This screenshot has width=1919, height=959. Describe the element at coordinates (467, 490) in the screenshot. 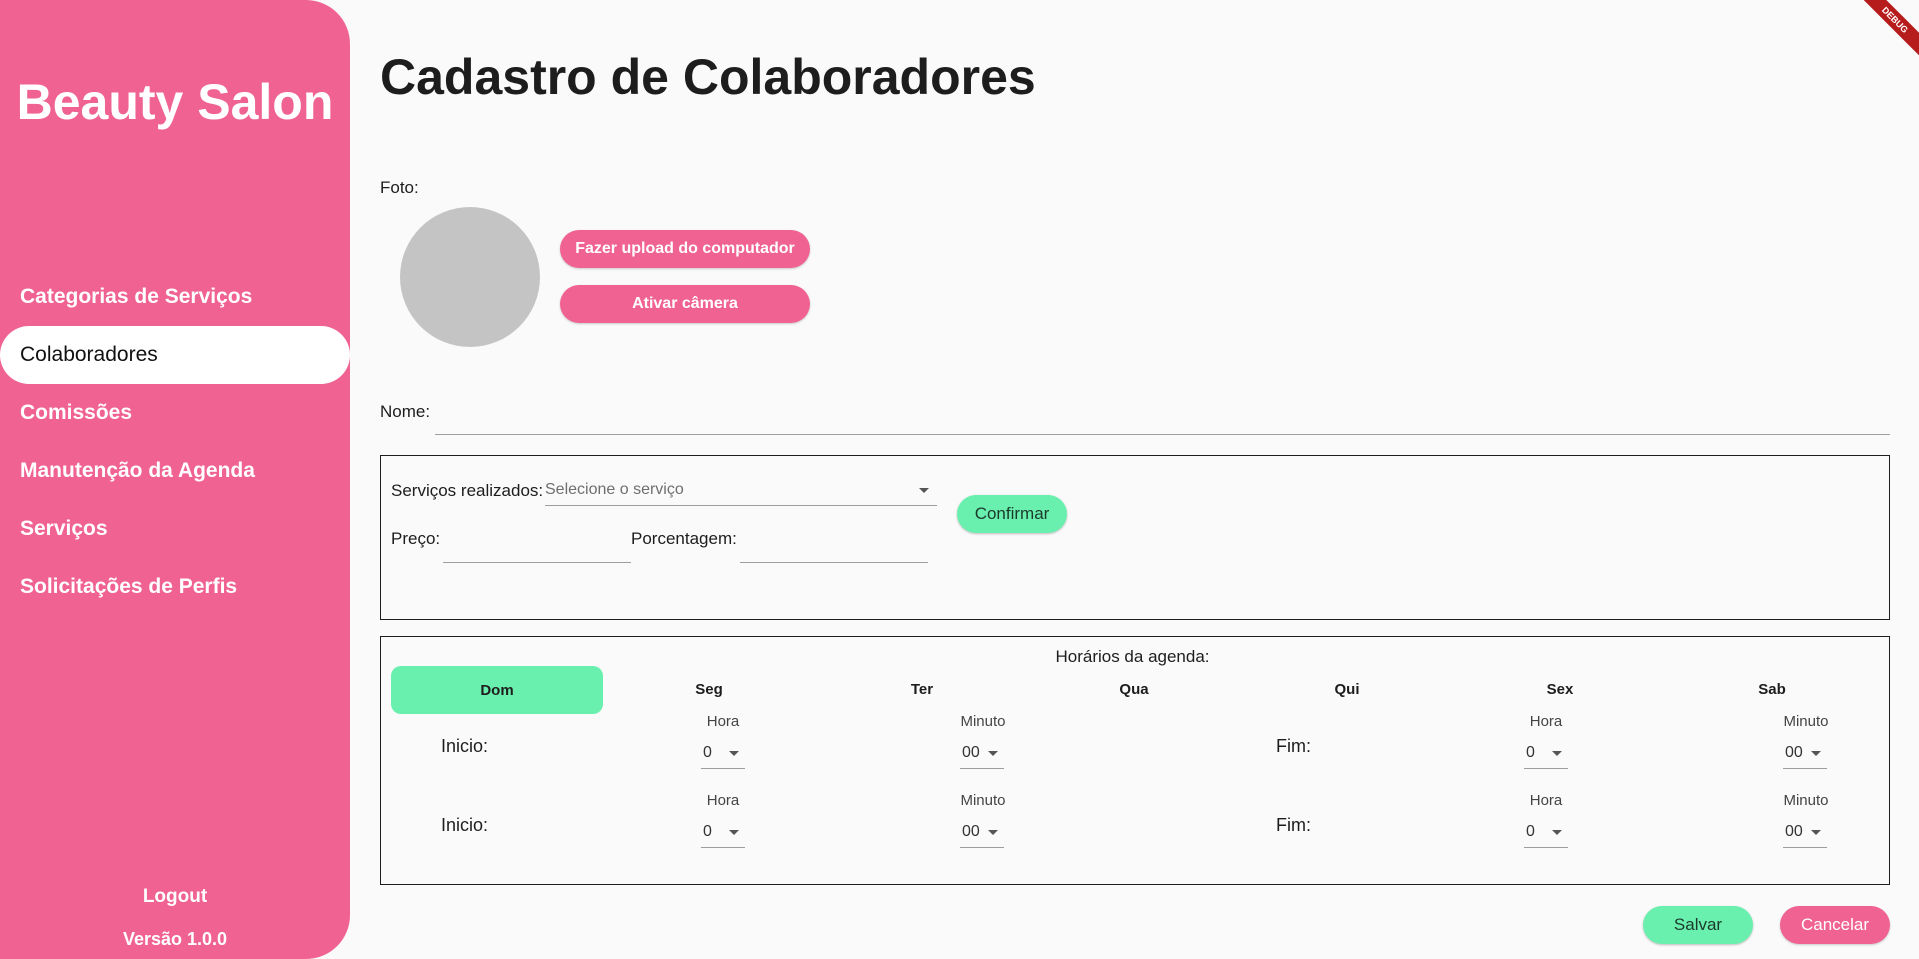

I see `services-label: Serviços realizados:` at that location.